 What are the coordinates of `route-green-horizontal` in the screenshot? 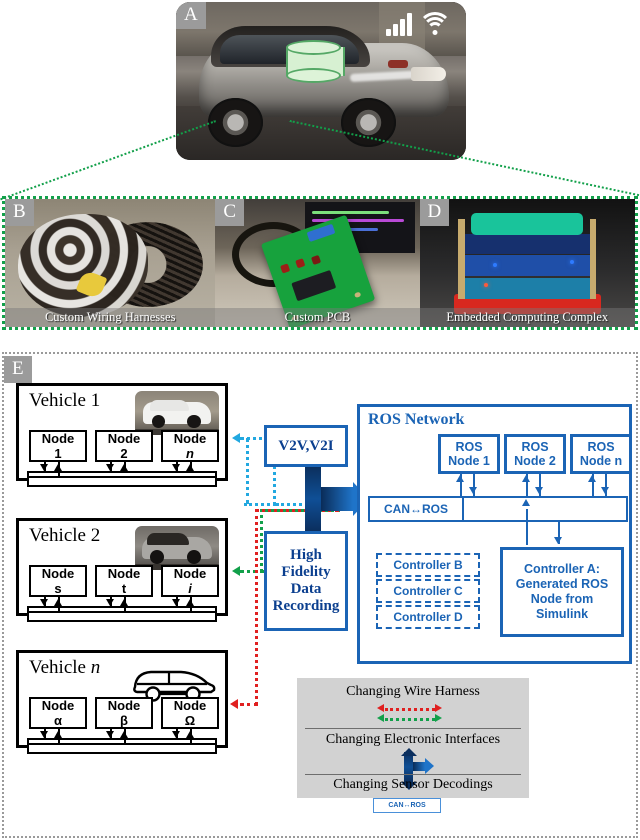 It's located at (252, 571).